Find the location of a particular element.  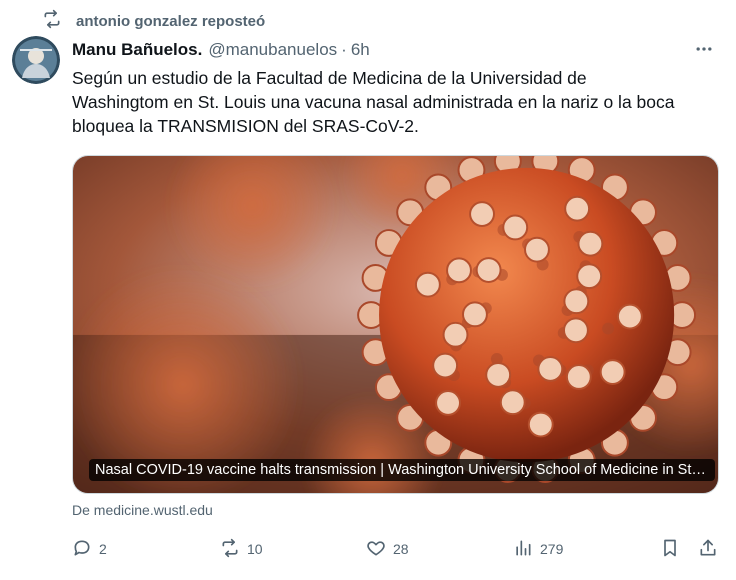

timestamp: 6h is located at coordinates (360, 50).